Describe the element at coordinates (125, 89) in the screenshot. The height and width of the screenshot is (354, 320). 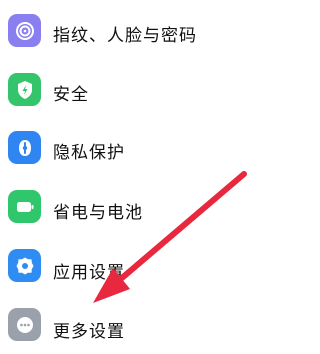
I see `settings-item-security: 安全` at that location.